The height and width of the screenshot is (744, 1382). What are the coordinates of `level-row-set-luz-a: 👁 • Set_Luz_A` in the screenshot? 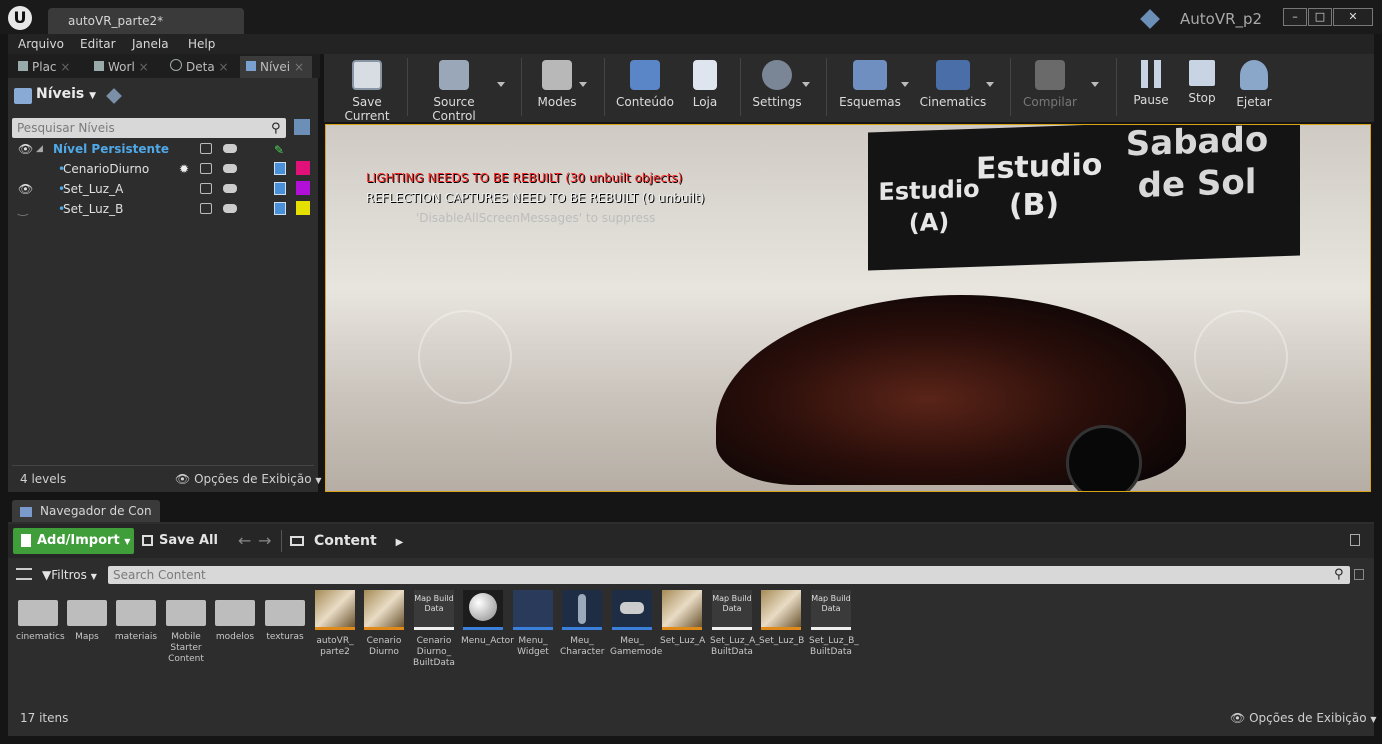 It's located at (162, 189).